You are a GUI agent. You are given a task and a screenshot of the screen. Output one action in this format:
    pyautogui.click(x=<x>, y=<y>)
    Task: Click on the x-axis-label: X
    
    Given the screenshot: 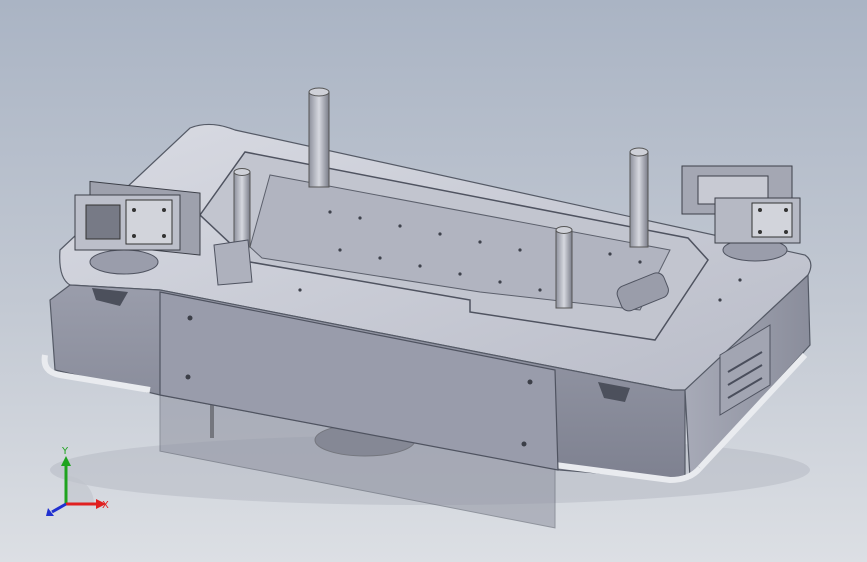 What is the action you would take?
    pyautogui.click(x=105, y=505)
    